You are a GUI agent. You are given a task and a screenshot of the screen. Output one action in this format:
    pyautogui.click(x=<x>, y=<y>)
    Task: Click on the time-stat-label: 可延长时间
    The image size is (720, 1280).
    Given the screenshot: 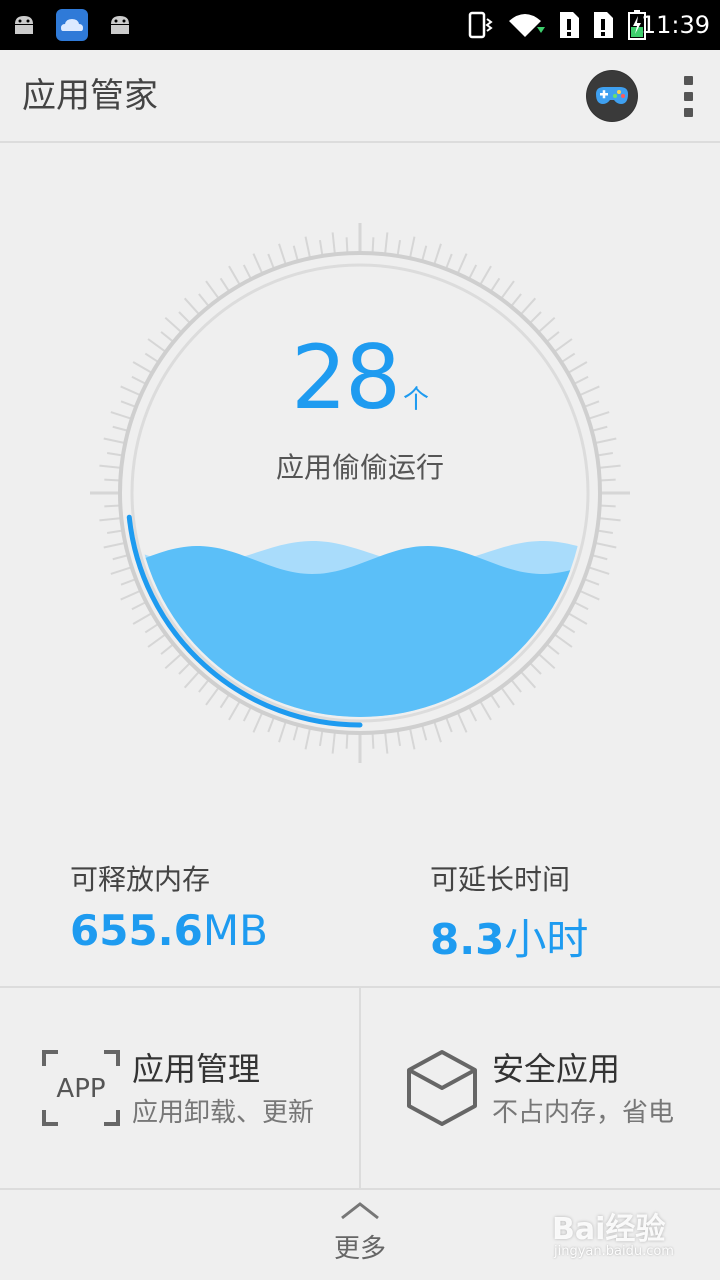 What is the action you would take?
    pyautogui.click(x=500, y=879)
    